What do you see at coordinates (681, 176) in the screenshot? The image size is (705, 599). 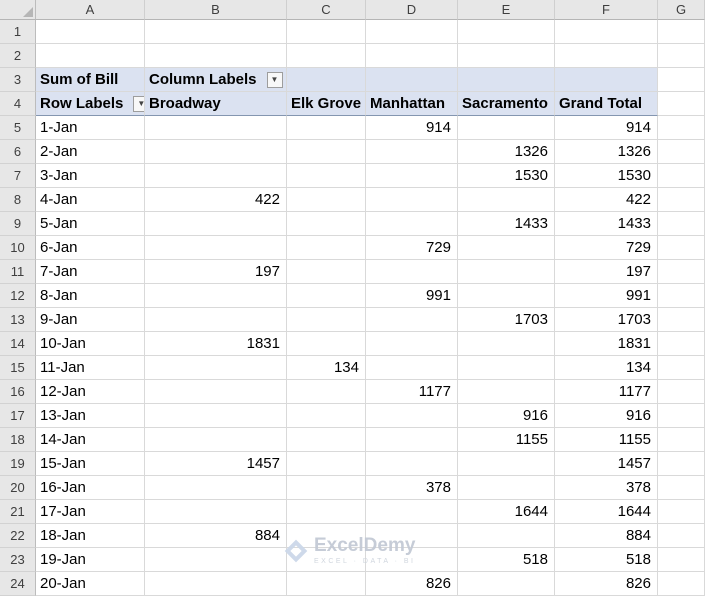 I see `cell-G7` at bounding box center [681, 176].